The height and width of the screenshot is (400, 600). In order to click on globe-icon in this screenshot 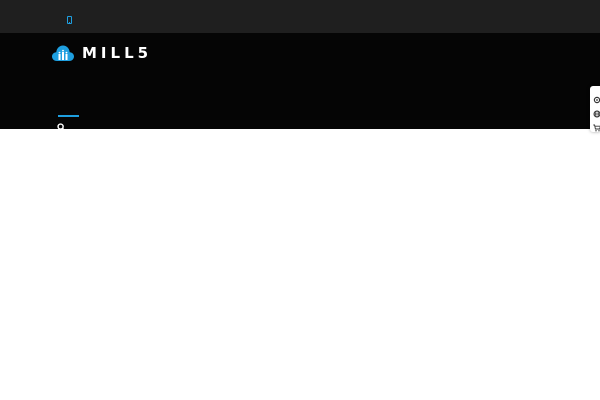, I will do `click(596, 111)`.